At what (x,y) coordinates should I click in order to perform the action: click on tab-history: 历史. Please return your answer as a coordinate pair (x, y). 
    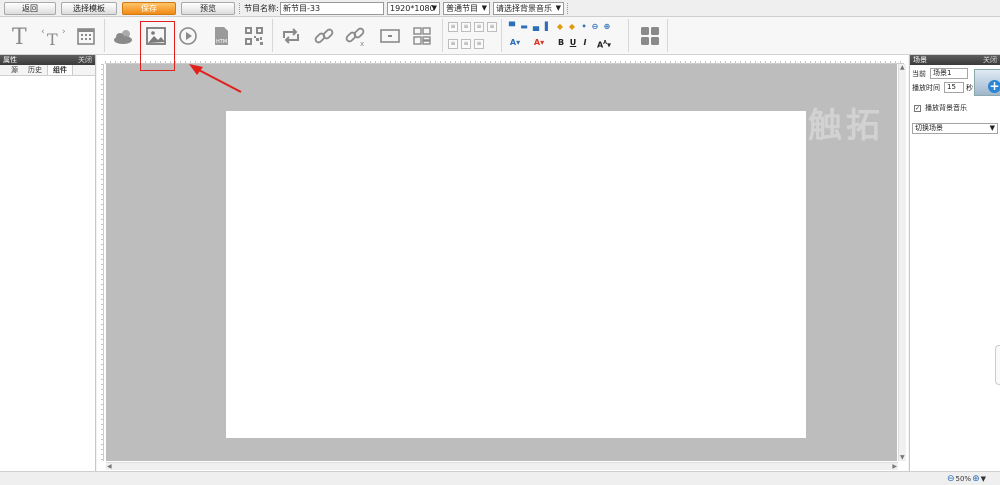
    Looking at the image, I should click on (35, 70).